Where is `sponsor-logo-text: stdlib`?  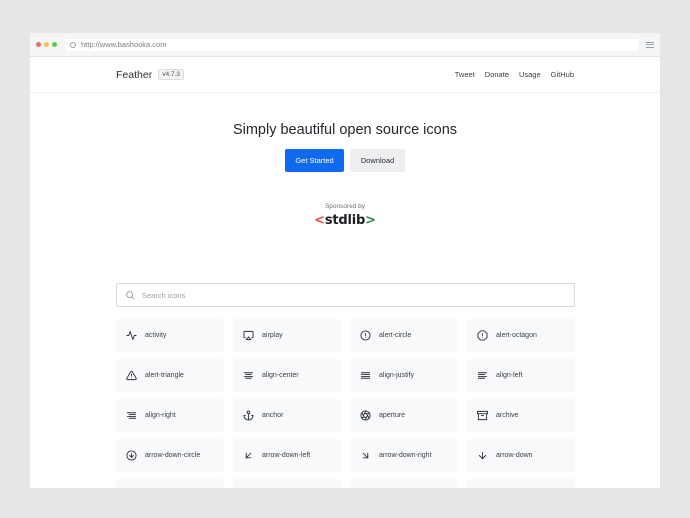
sponsor-logo-text: stdlib is located at coordinates (345, 220).